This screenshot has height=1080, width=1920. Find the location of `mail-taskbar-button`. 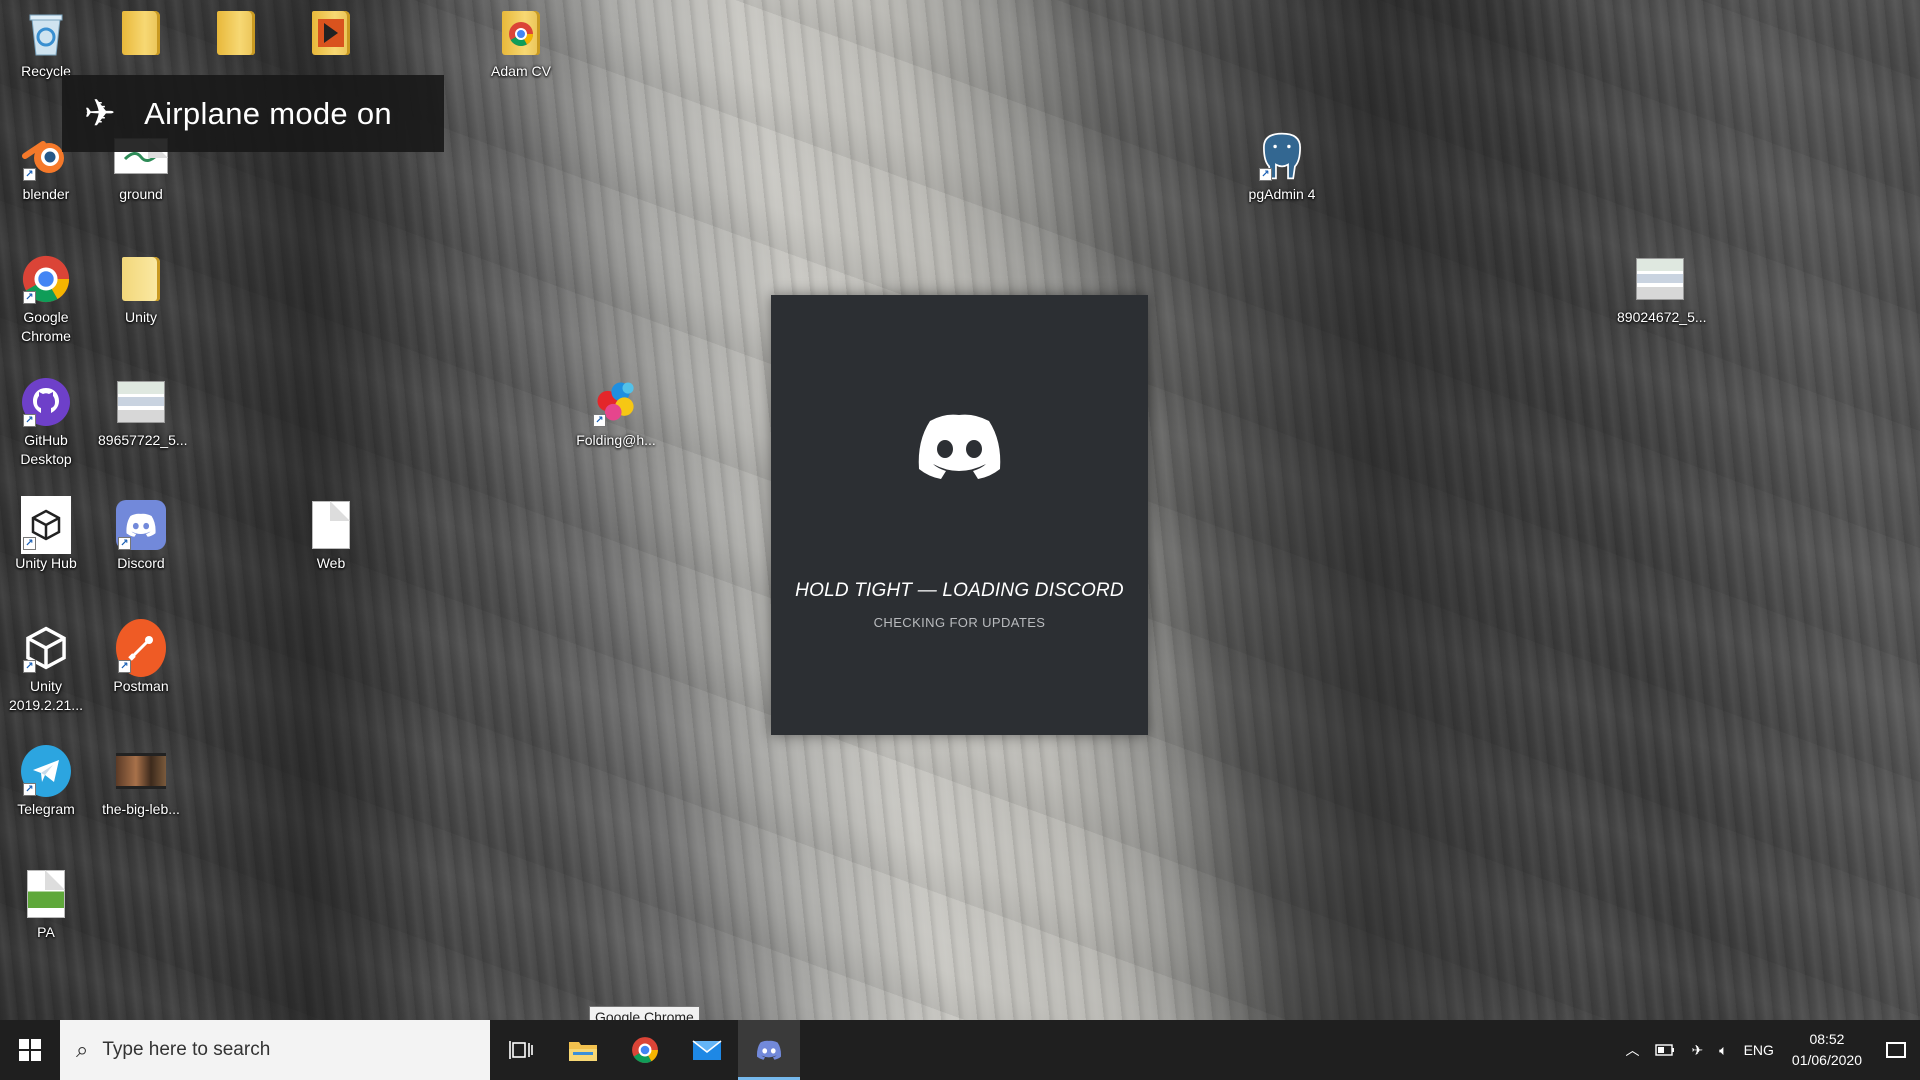

mail-taskbar-button is located at coordinates (707, 1050).